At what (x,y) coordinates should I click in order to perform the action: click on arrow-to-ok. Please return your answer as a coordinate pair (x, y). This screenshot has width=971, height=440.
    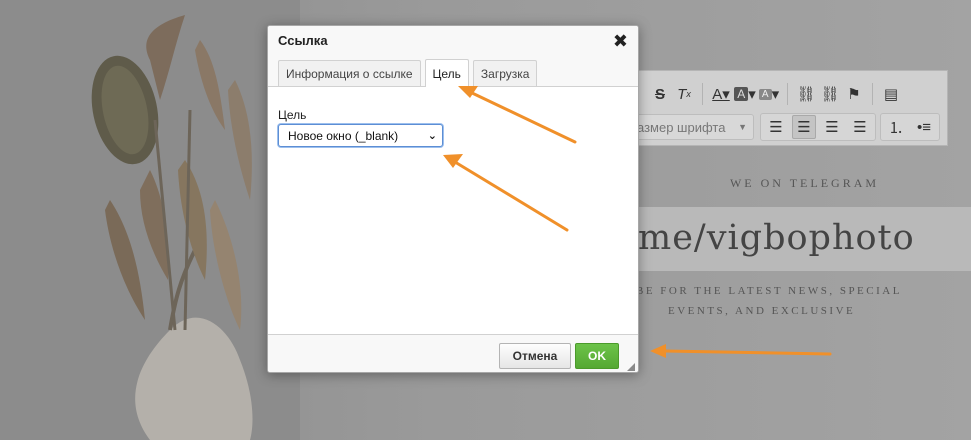
    Looking at the image, I should click on (747, 352).